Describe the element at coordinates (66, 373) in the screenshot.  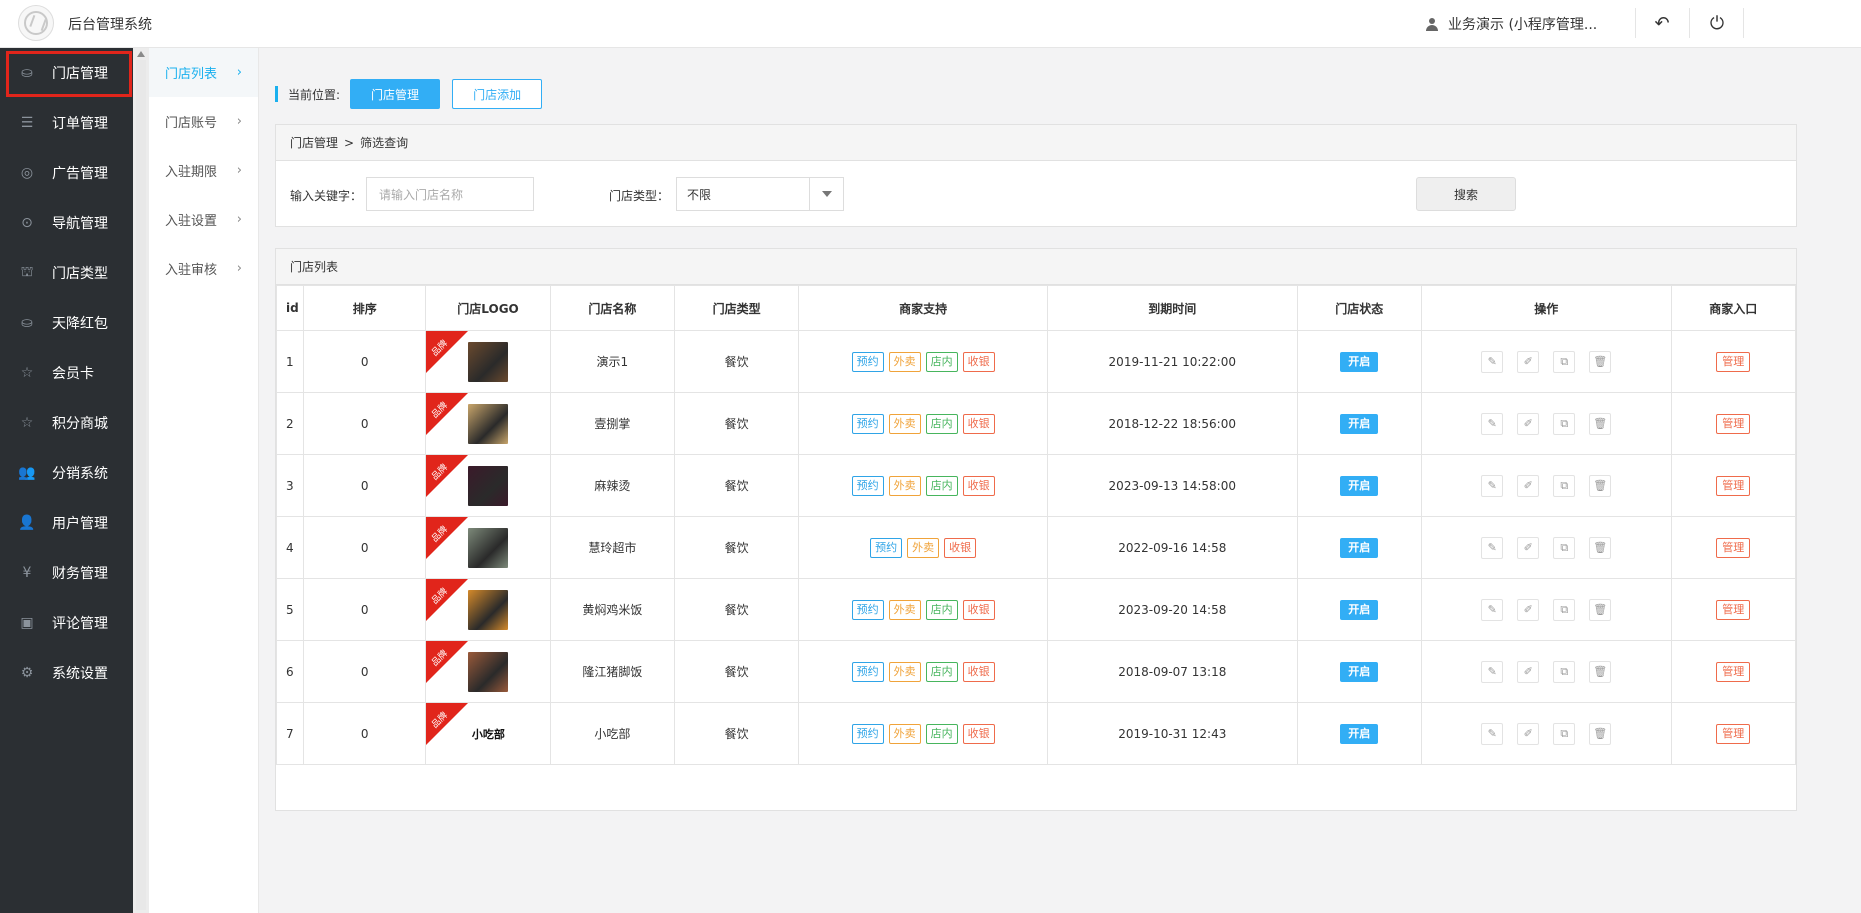
I see `sidebar-item: ☆ 会员卡` at that location.